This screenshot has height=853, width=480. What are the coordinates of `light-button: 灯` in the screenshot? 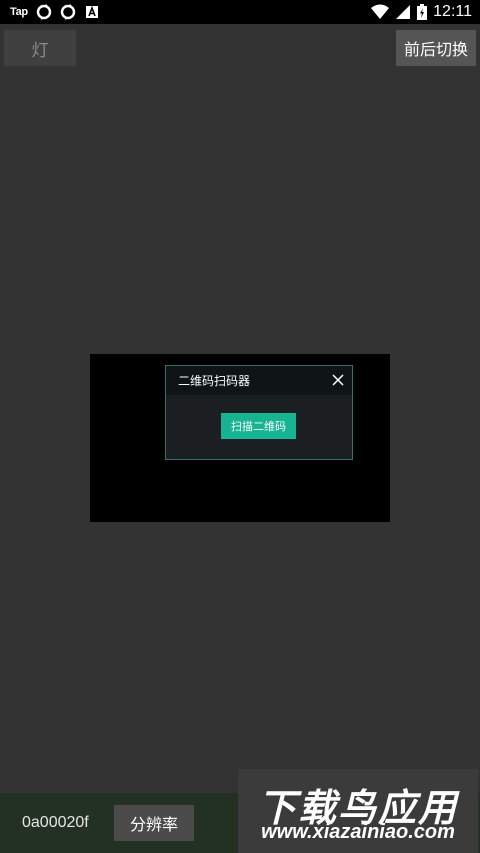 It's located at (40, 48).